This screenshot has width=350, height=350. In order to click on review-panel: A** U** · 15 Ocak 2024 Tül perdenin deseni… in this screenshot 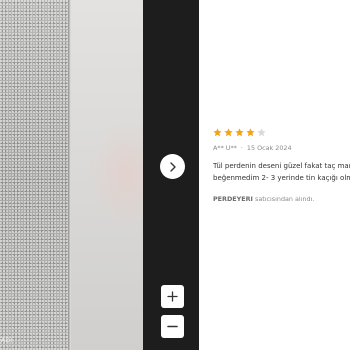, I will do `click(281, 165)`.